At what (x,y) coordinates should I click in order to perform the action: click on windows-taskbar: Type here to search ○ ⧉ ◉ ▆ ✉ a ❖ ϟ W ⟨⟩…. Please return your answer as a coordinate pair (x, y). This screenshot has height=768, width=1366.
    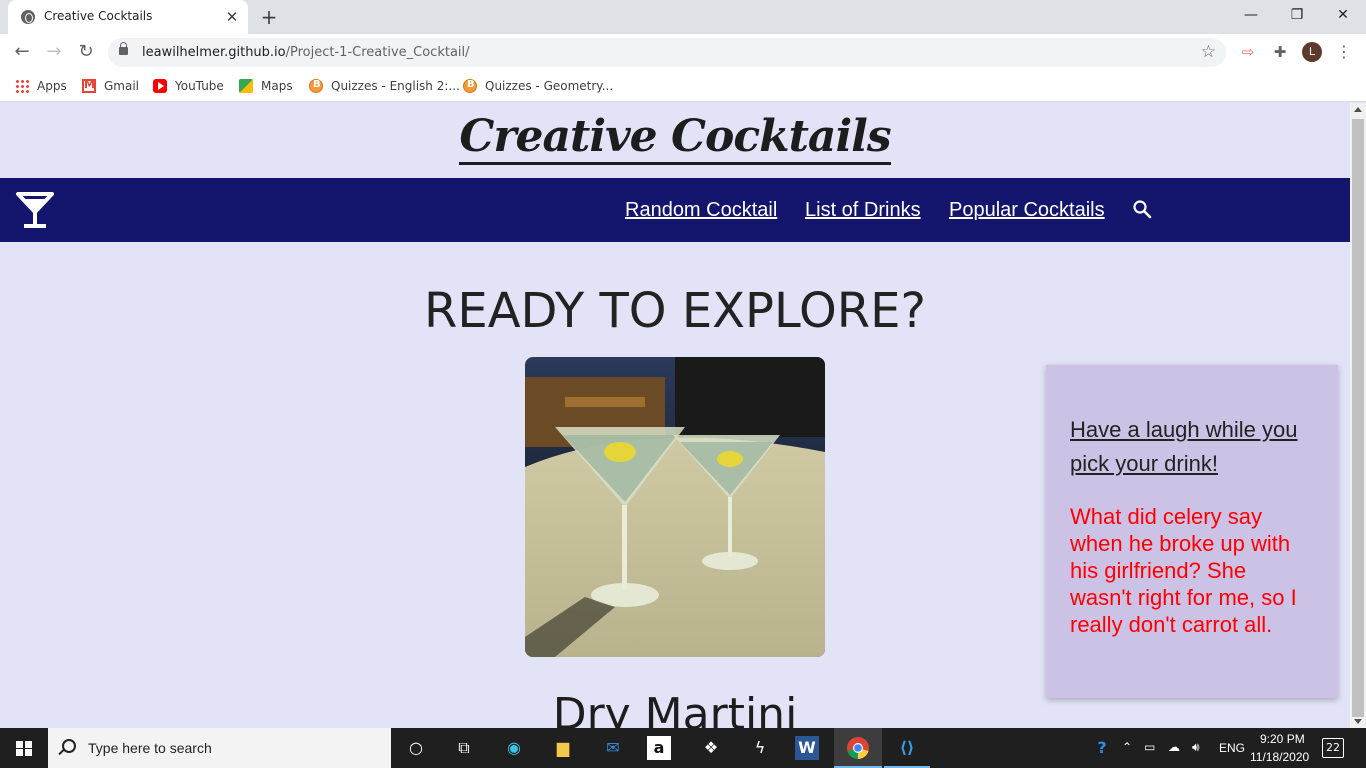
    Looking at the image, I should click on (683, 748).